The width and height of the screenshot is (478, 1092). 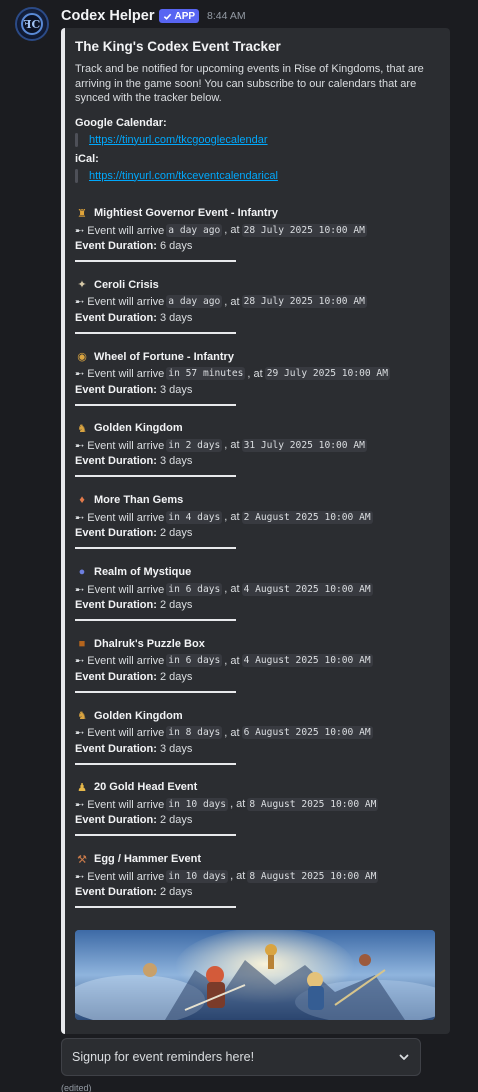 I want to click on codex-logo-icon: ꟻC, so click(x=32, y=24).